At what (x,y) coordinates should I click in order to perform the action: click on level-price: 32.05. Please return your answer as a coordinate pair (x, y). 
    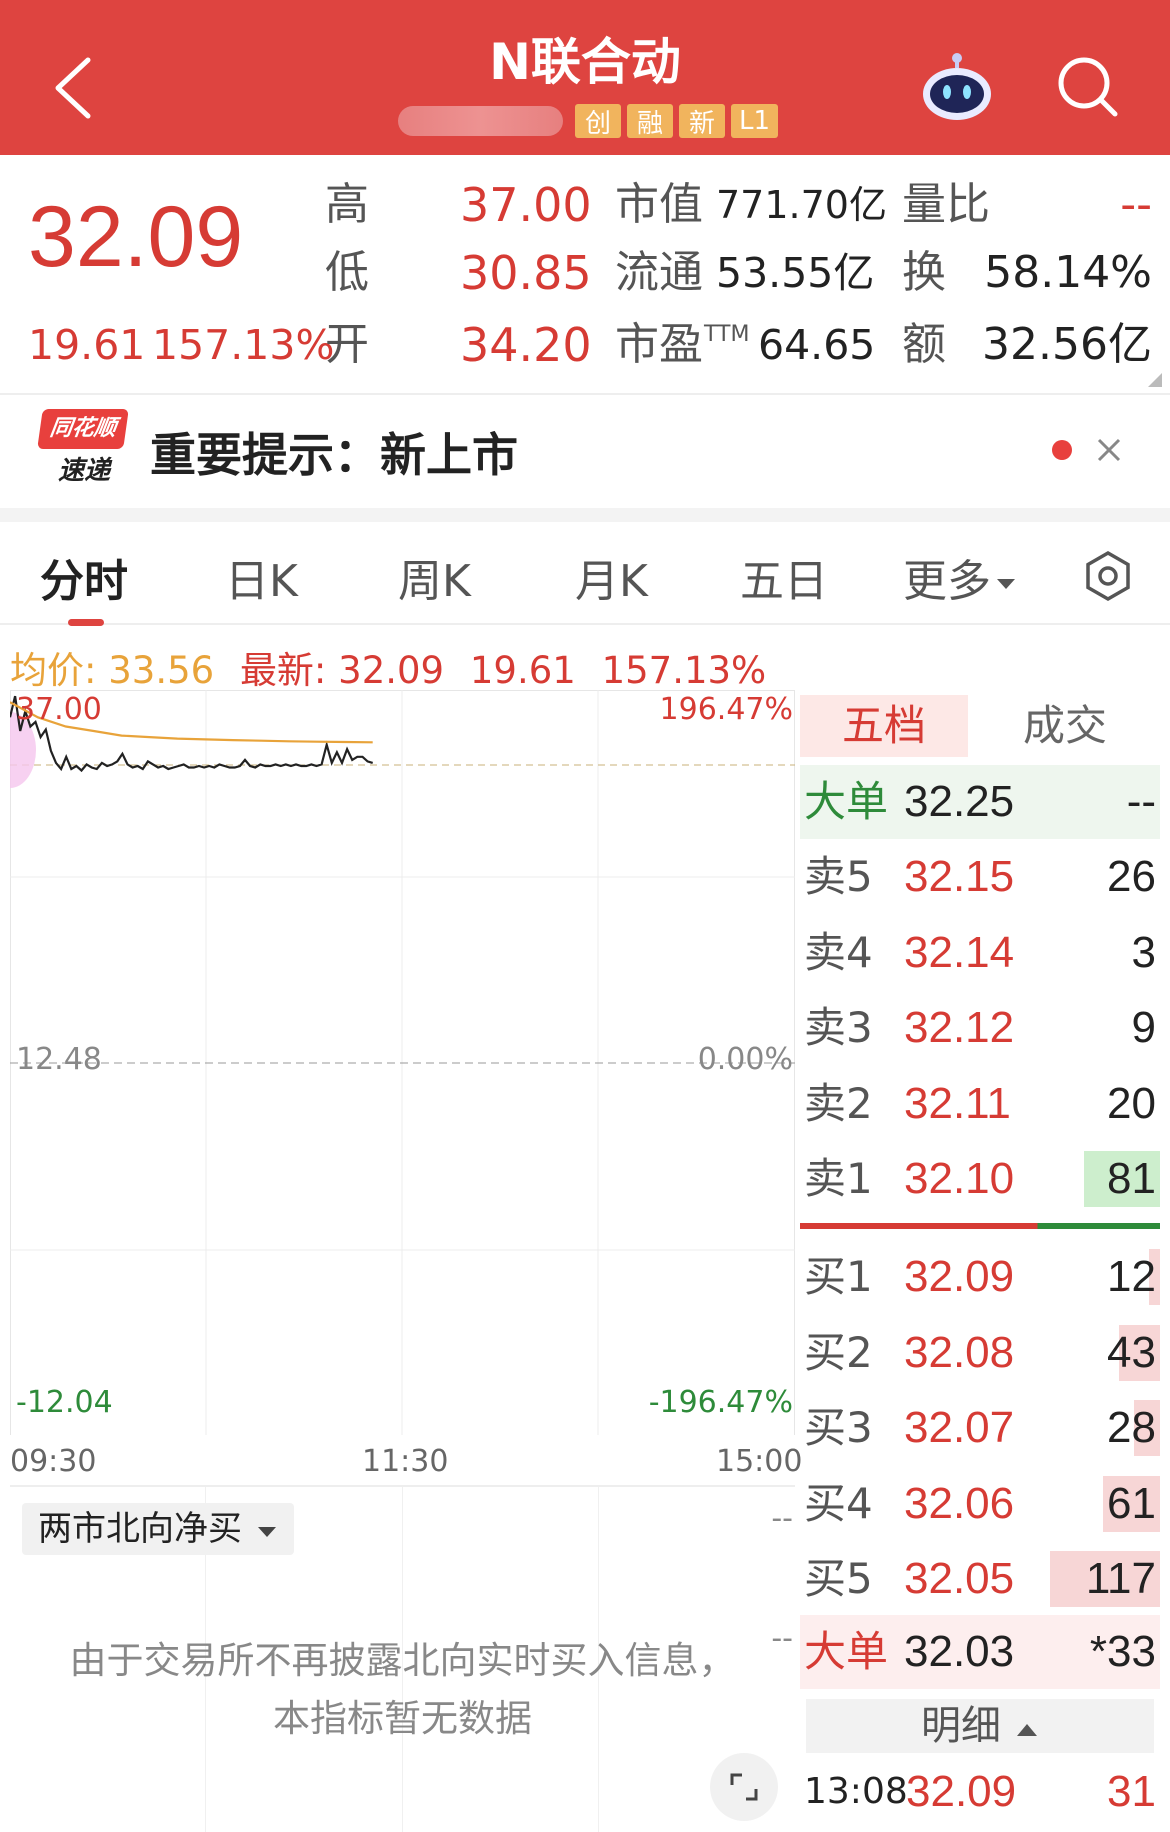
    Looking at the image, I should click on (959, 1578).